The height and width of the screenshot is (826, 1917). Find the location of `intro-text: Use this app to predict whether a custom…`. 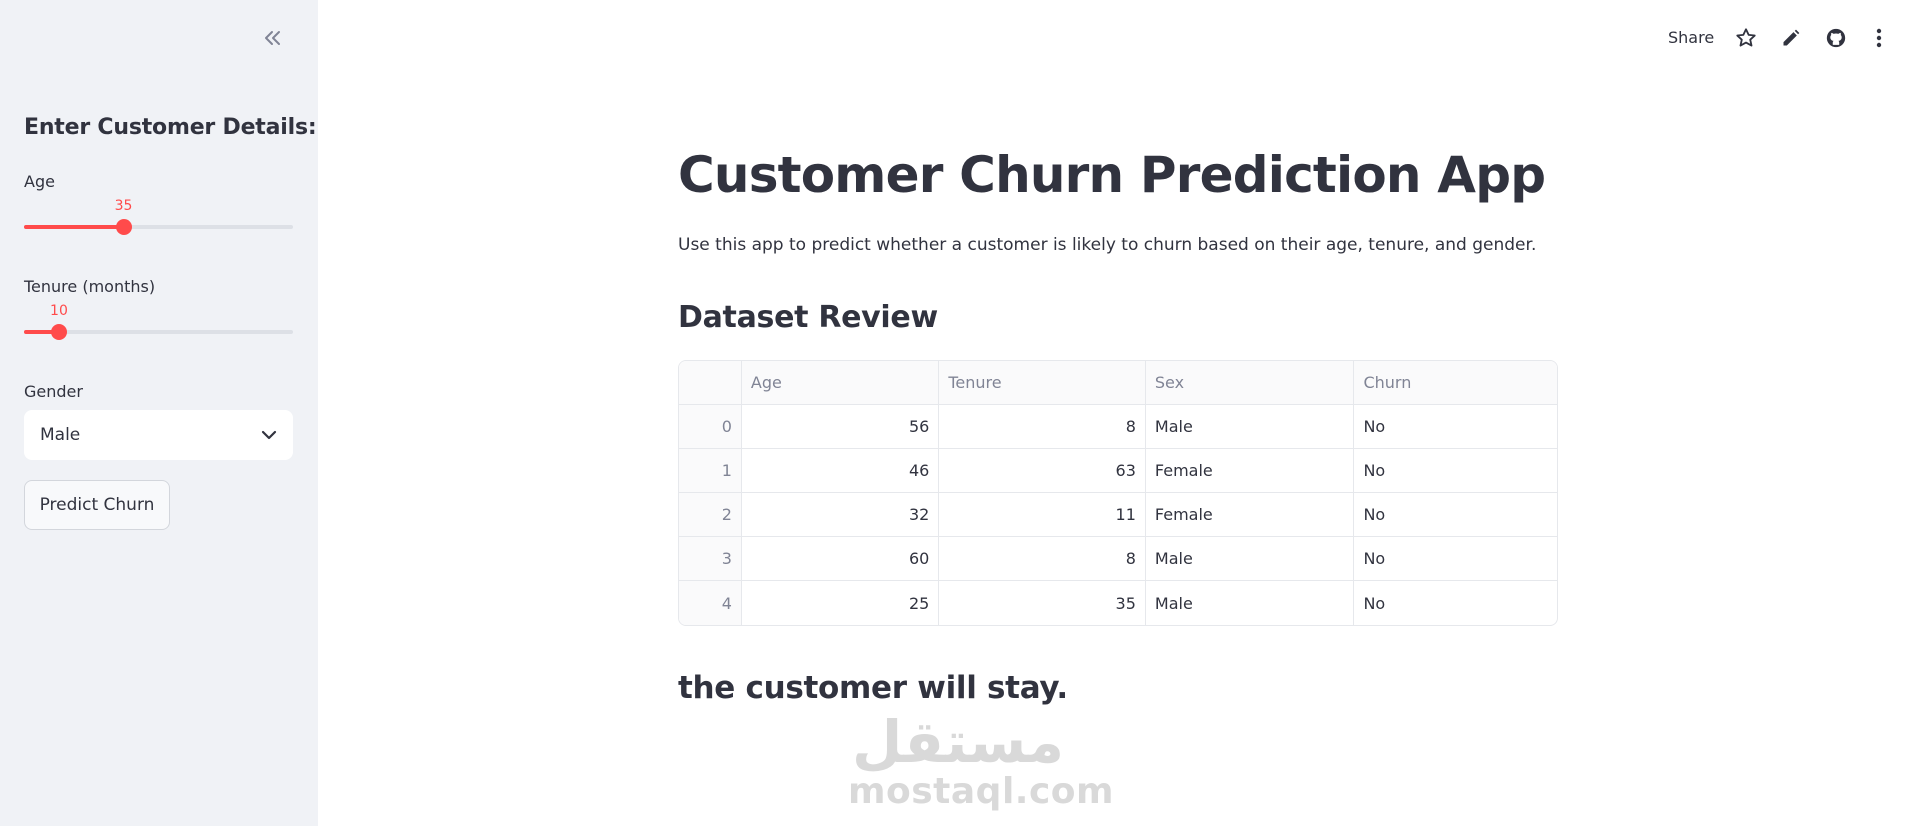

intro-text: Use this app to predict whether a custom… is located at coordinates (1107, 245).